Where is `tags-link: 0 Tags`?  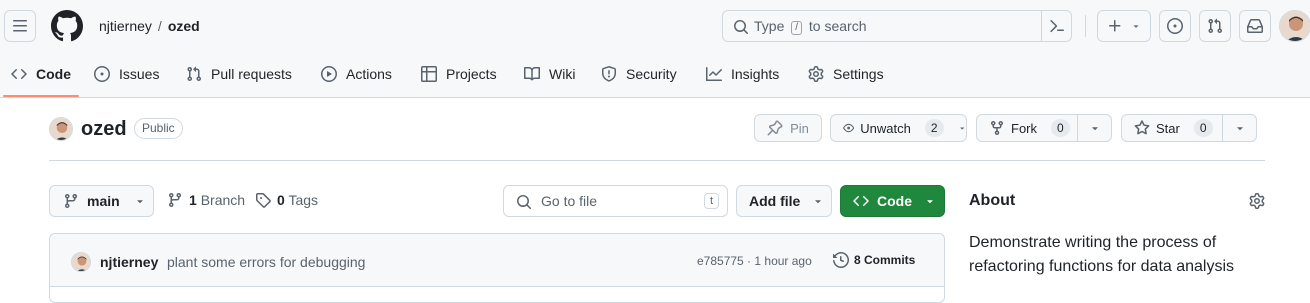
tags-link: 0 Tags is located at coordinates (286, 200).